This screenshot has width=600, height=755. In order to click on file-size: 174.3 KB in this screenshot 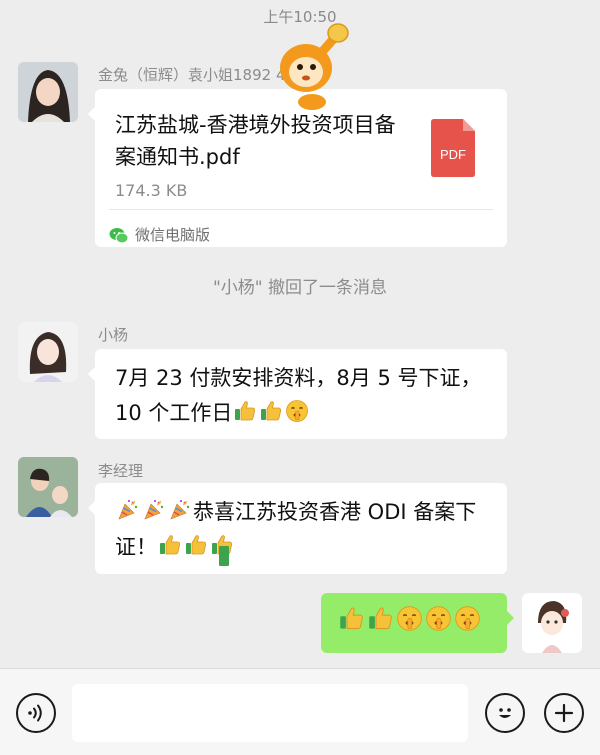, I will do `click(151, 190)`.